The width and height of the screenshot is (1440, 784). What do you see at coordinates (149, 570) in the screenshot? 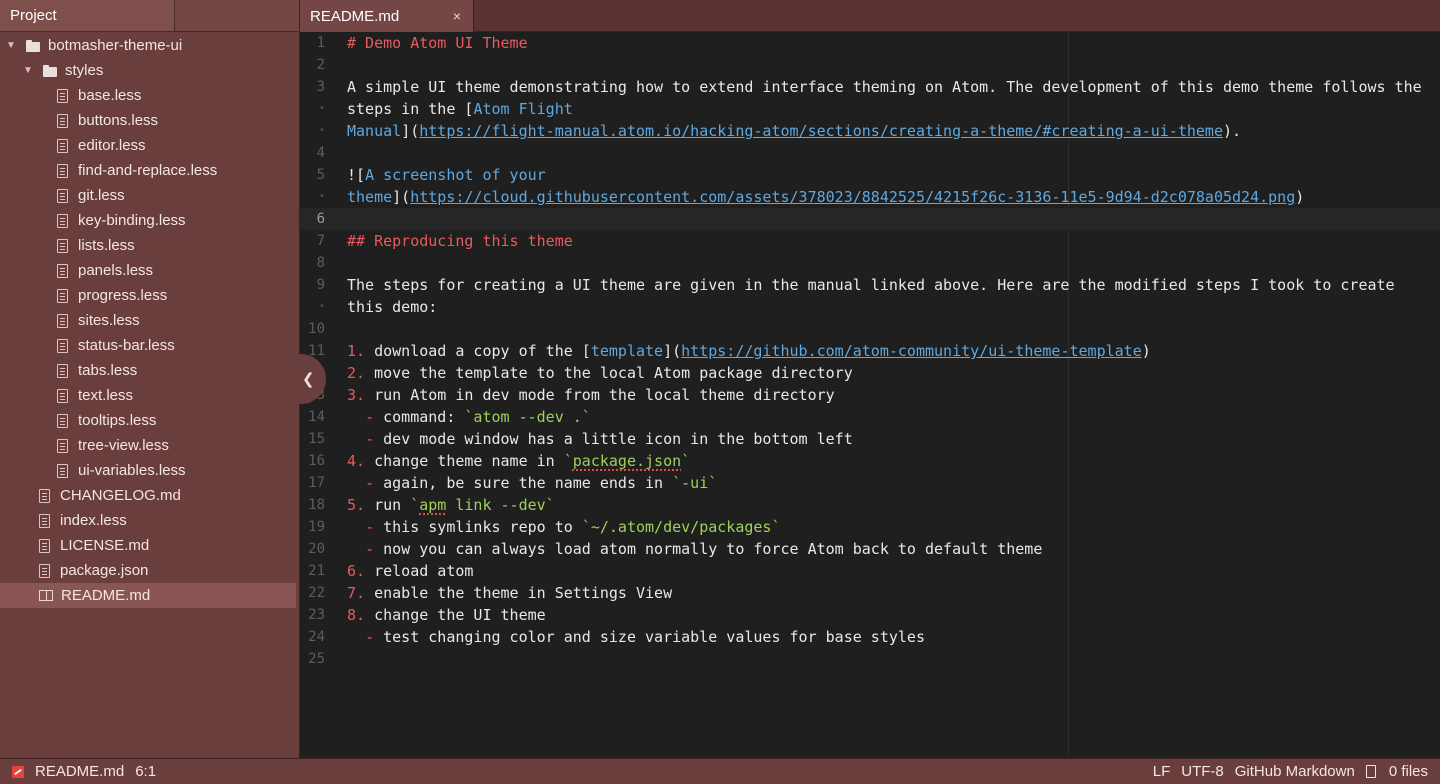
I see `tree-file: package.json` at bounding box center [149, 570].